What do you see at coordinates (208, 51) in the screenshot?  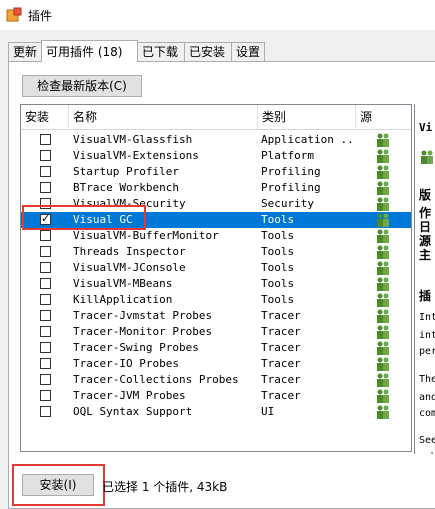 I see `tab-installed: 已安装` at bounding box center [208, 51].